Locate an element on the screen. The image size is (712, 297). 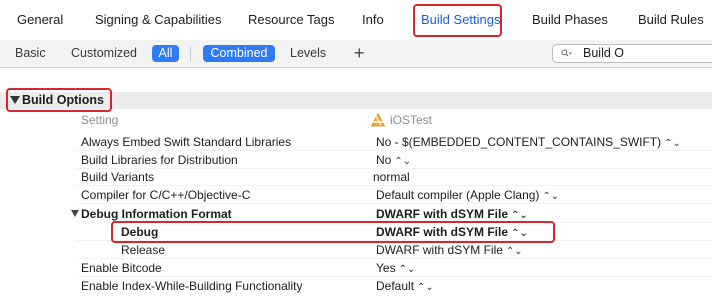
setting-name: Release is located at coordinates (143, 250).